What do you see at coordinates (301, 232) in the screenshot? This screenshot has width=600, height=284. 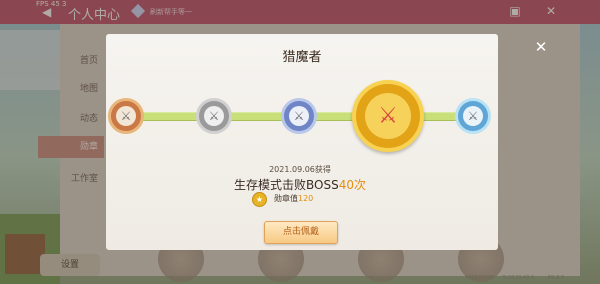 I see `wear-medal-button: 点击佩戴` at bounding box center [301, 232].